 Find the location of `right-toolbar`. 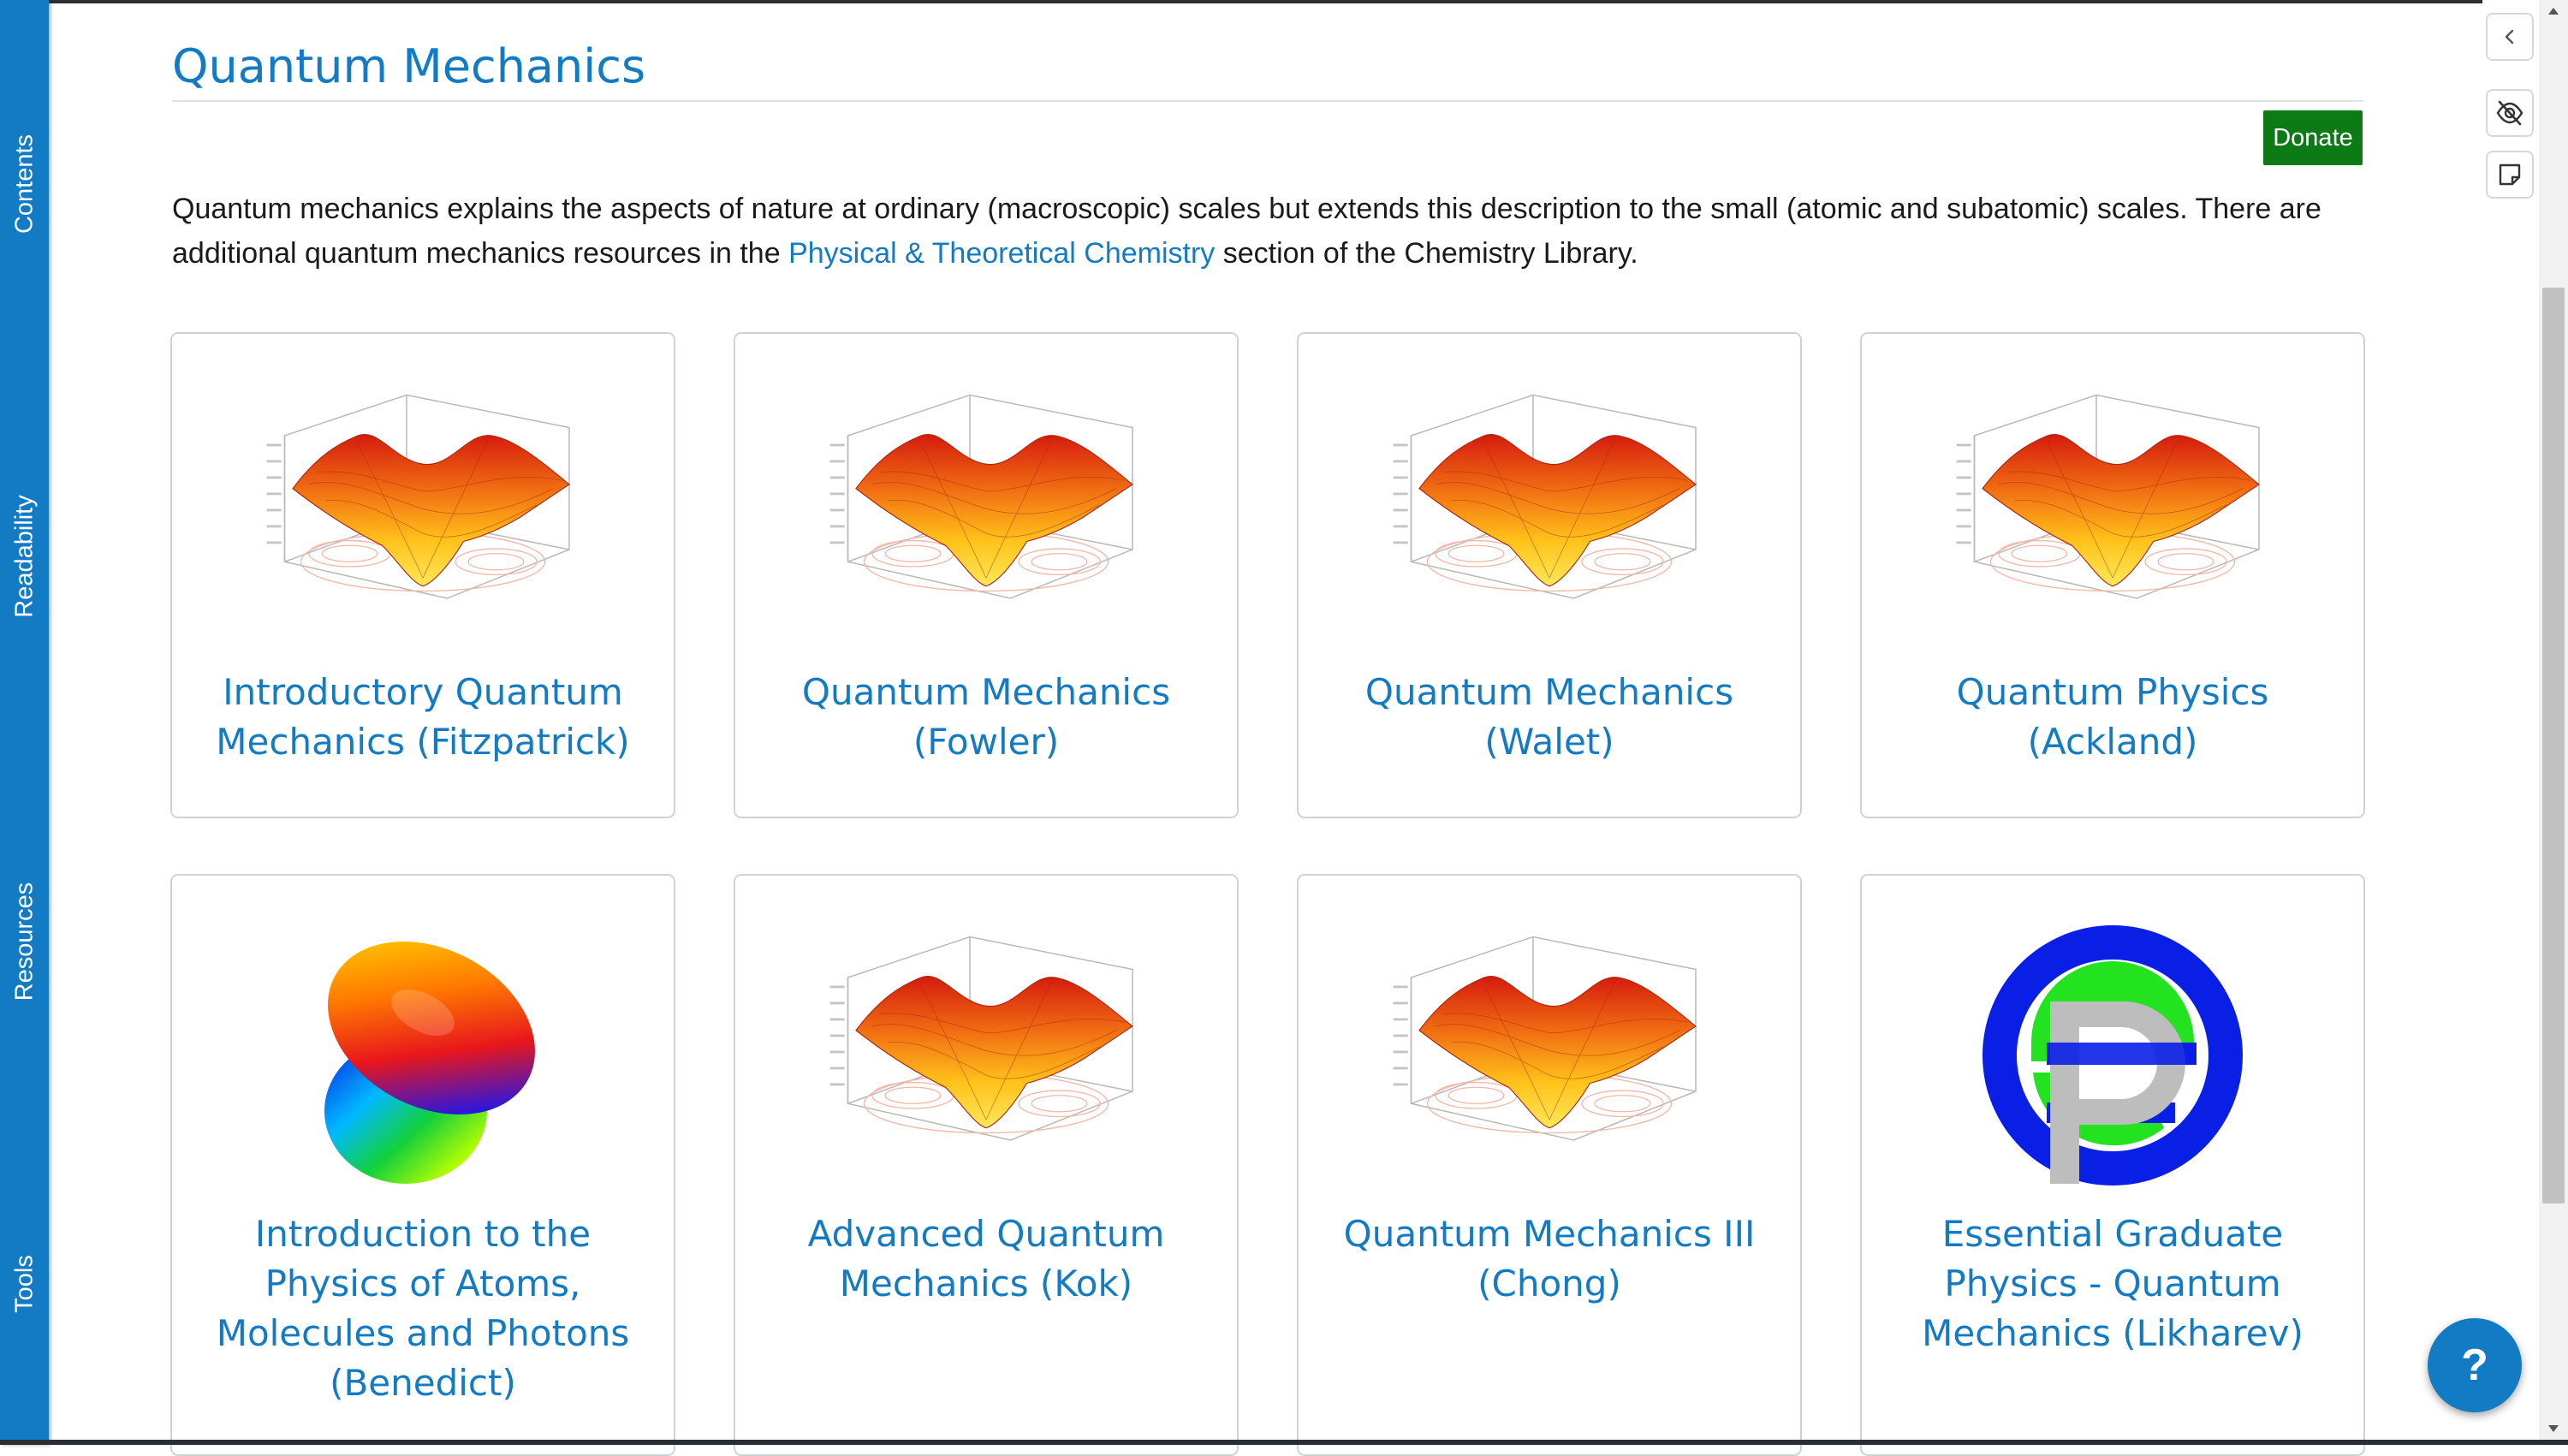

right-toolbar is located at coordinates (2510, 722).